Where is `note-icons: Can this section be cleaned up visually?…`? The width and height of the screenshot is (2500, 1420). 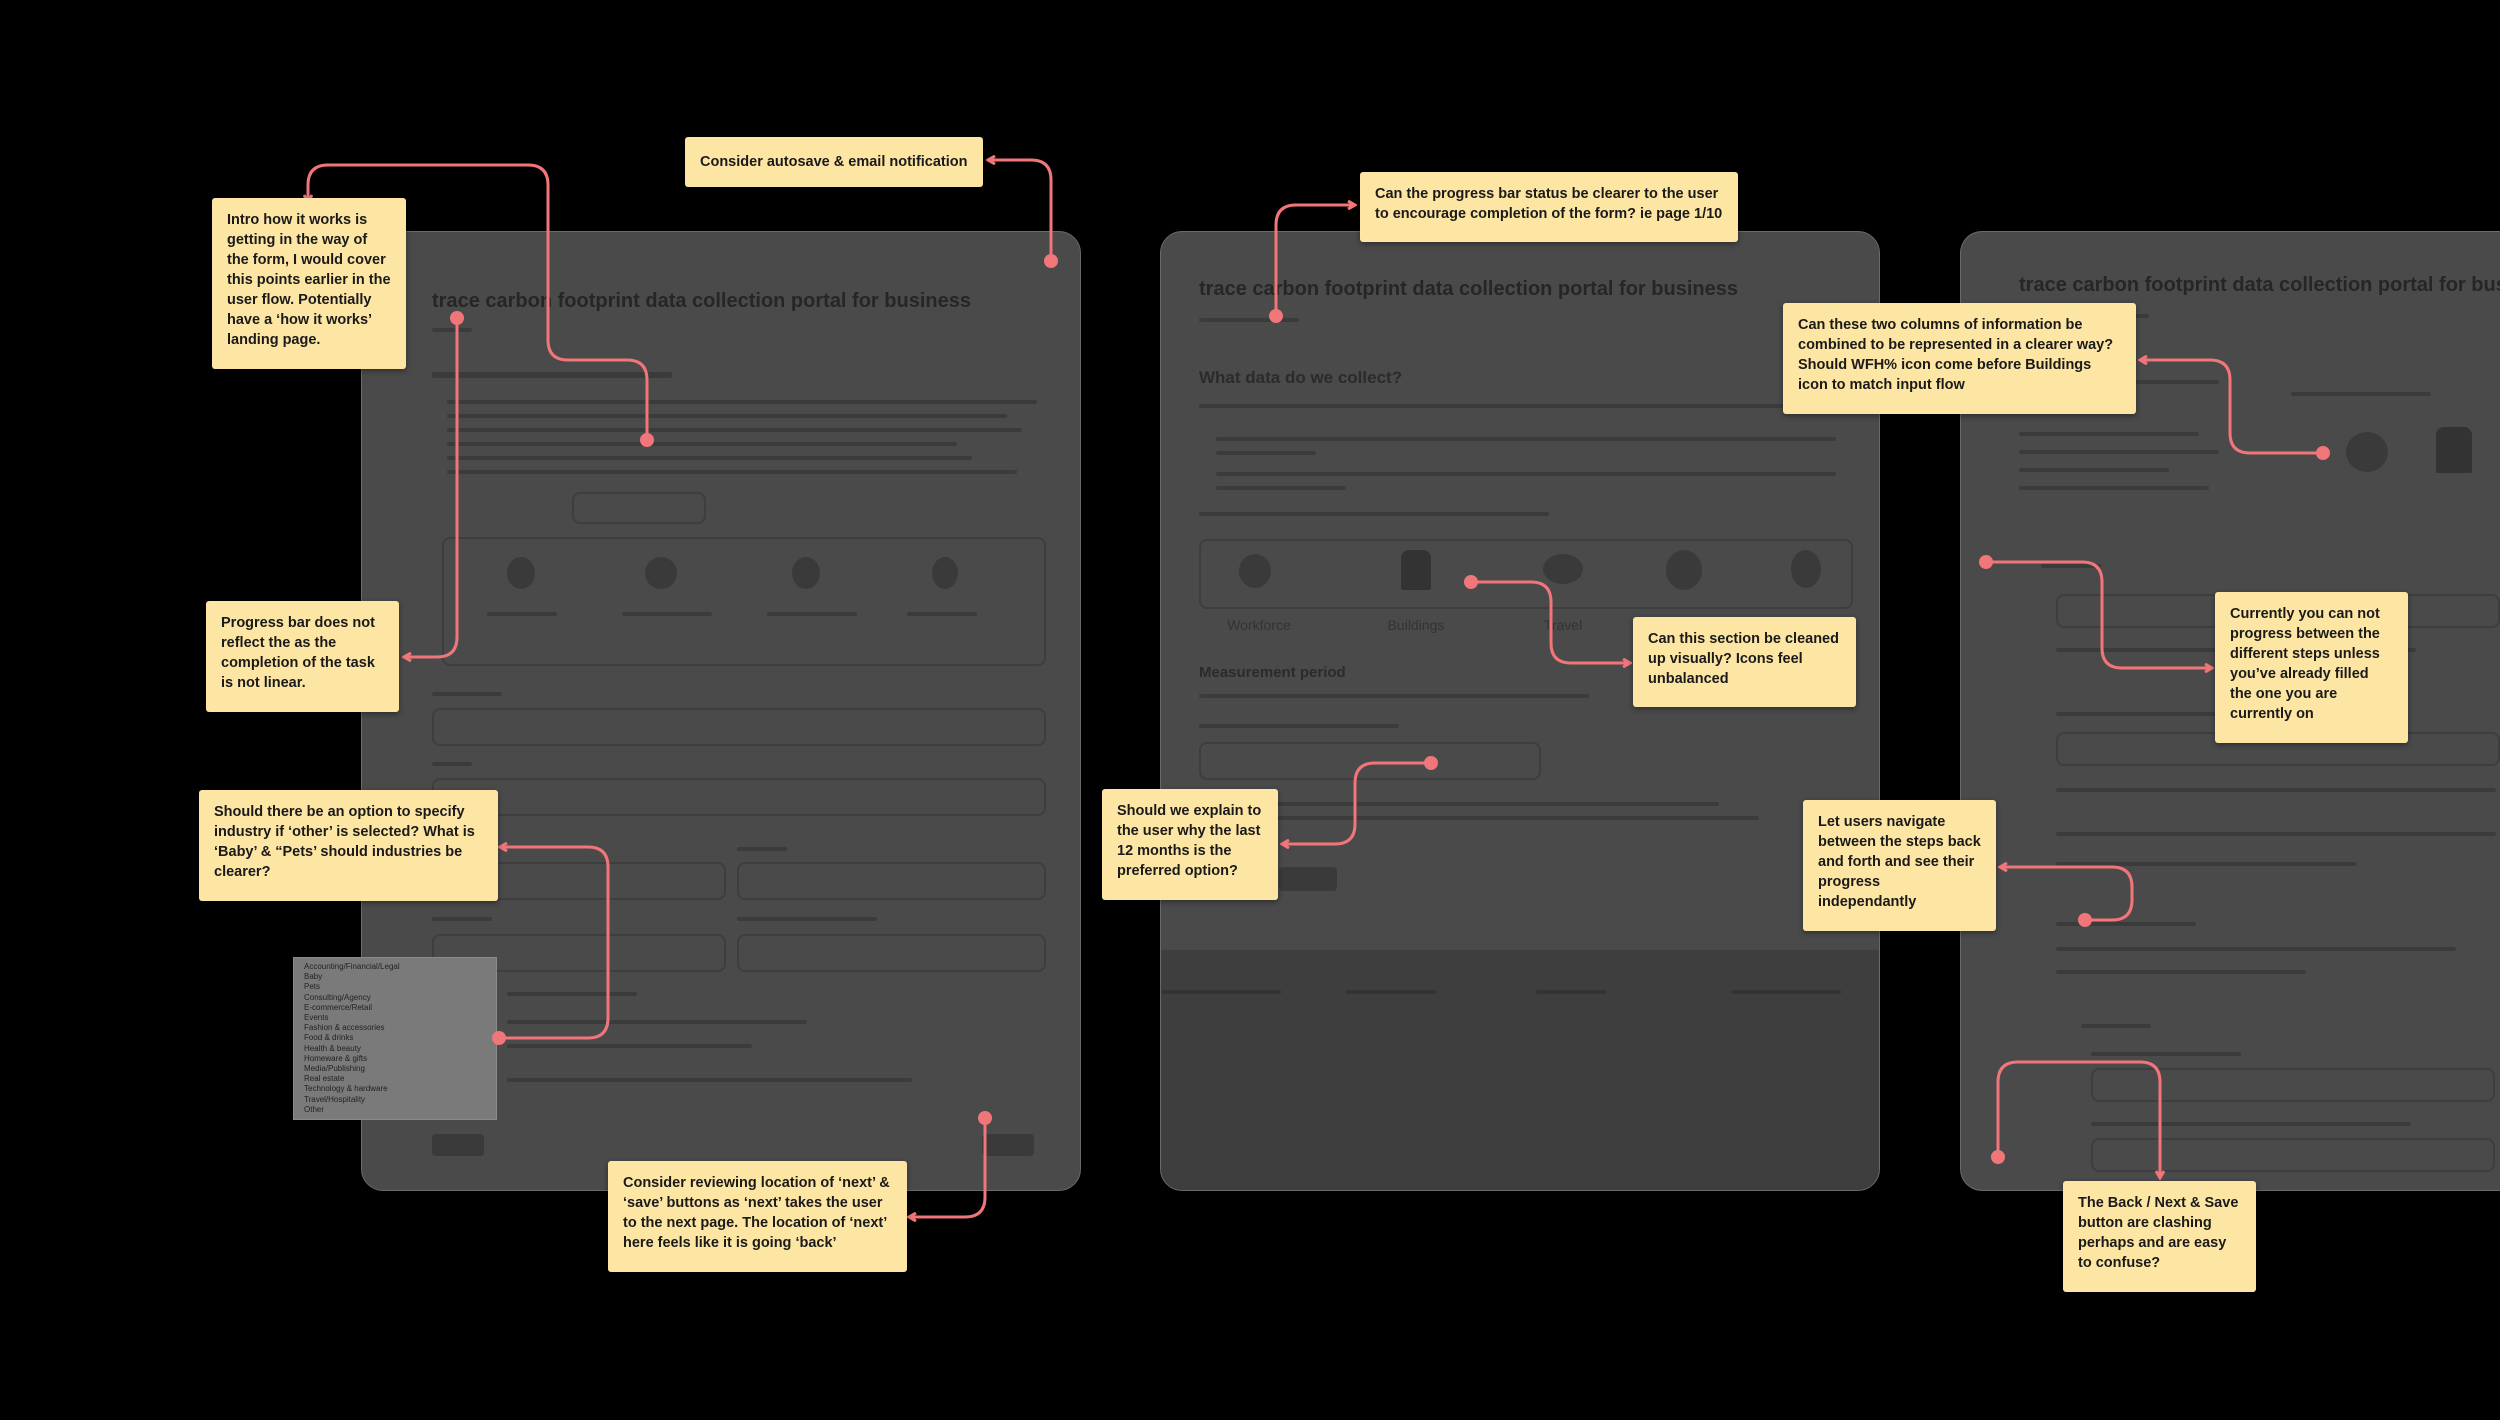 note-icons: Can this section be cleaned up visually?… is located at coordinates (1744, 662).